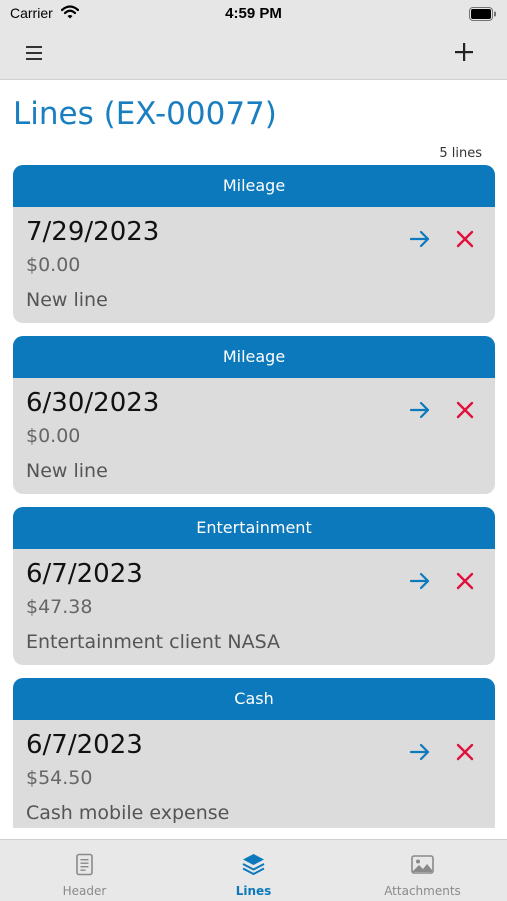 The height and width of the screenshot is (901, 507). I want to click on image-icon, so click(422, 864).